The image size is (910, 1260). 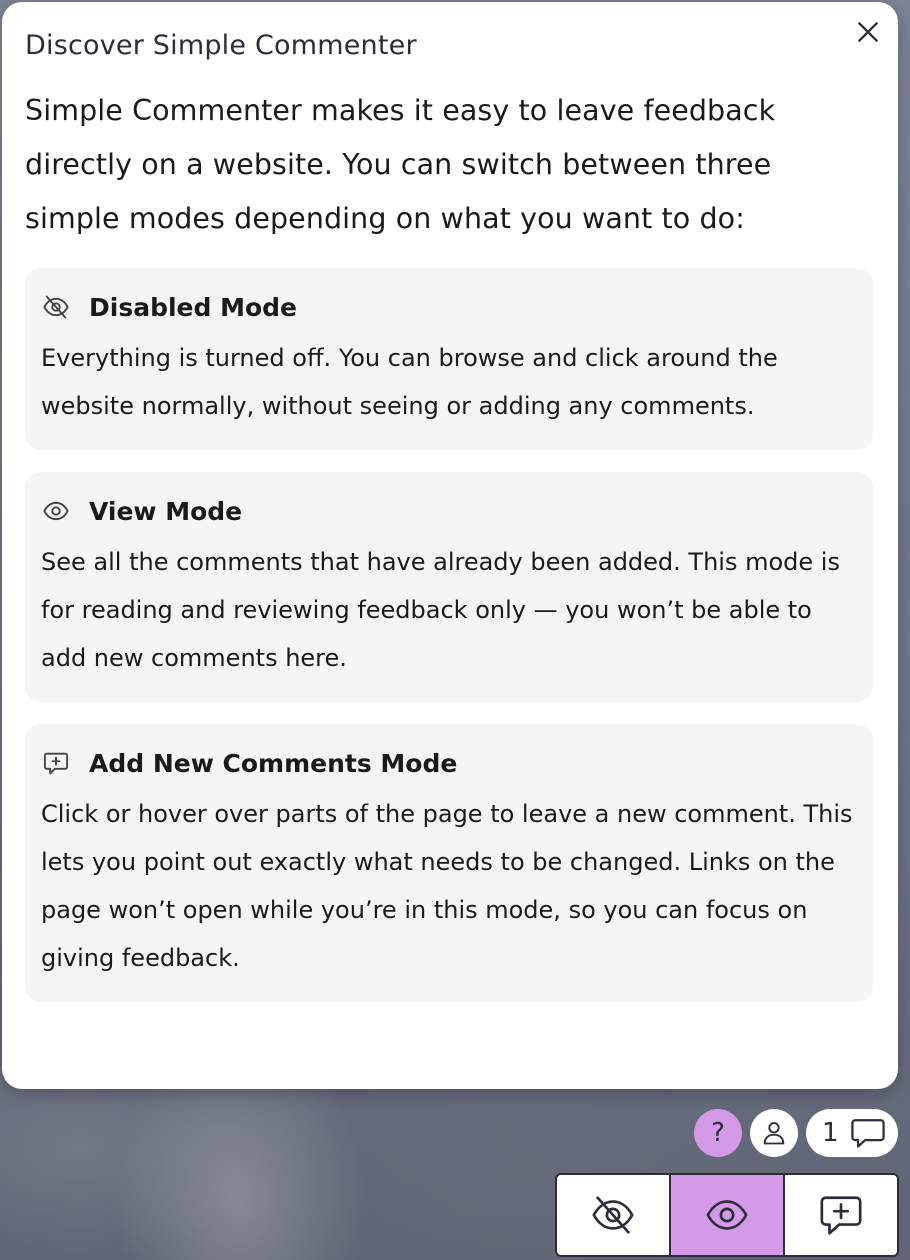 I want to click on mode-switcher, so click(x=727, y=1215).